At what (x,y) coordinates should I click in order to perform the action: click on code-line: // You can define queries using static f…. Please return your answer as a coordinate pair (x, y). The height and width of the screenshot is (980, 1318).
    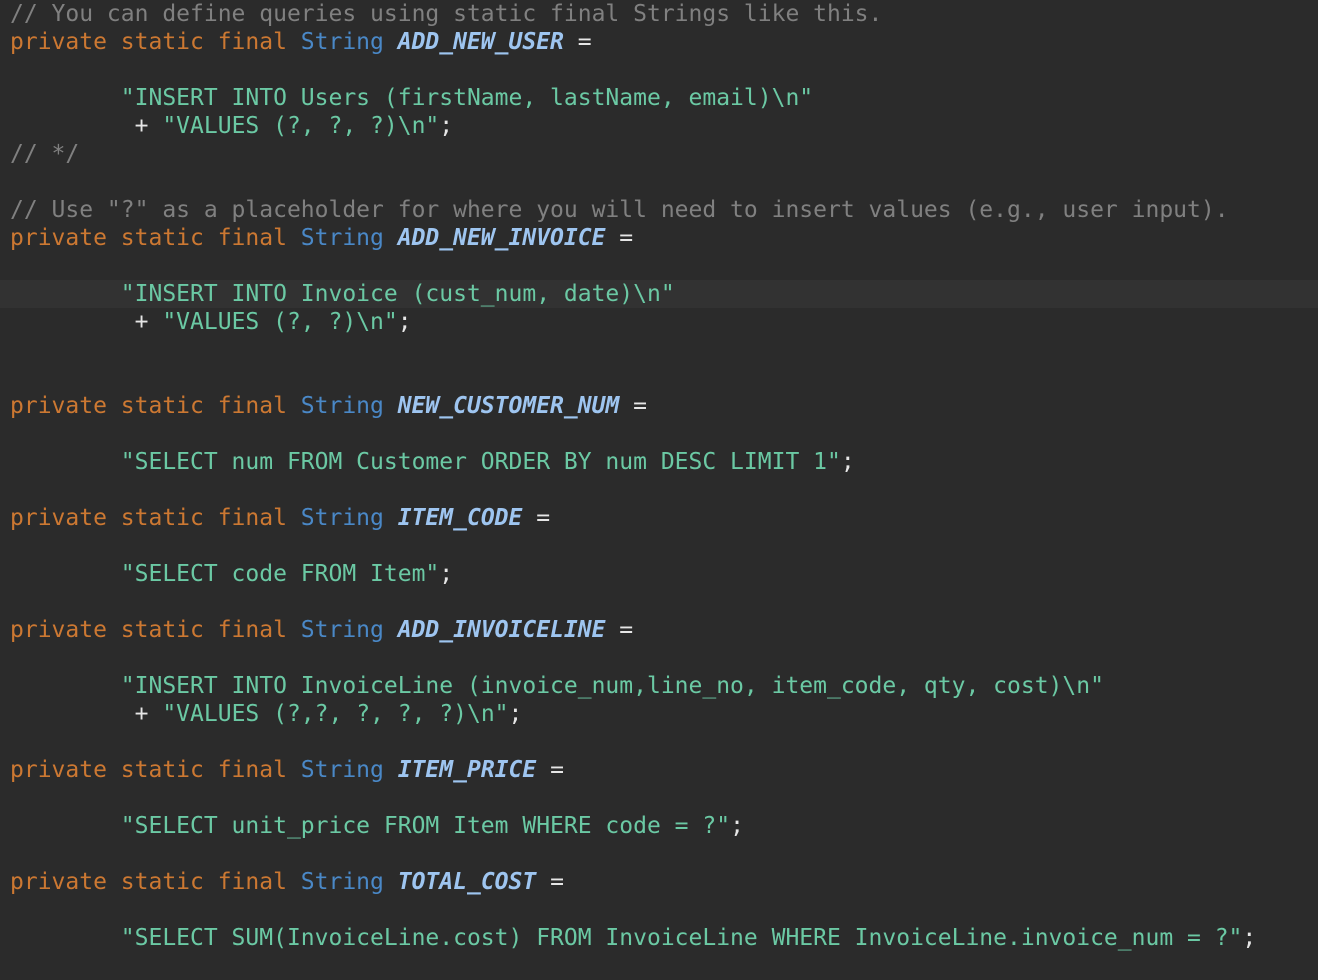
    Looking at the image, I should click on (659, 14).